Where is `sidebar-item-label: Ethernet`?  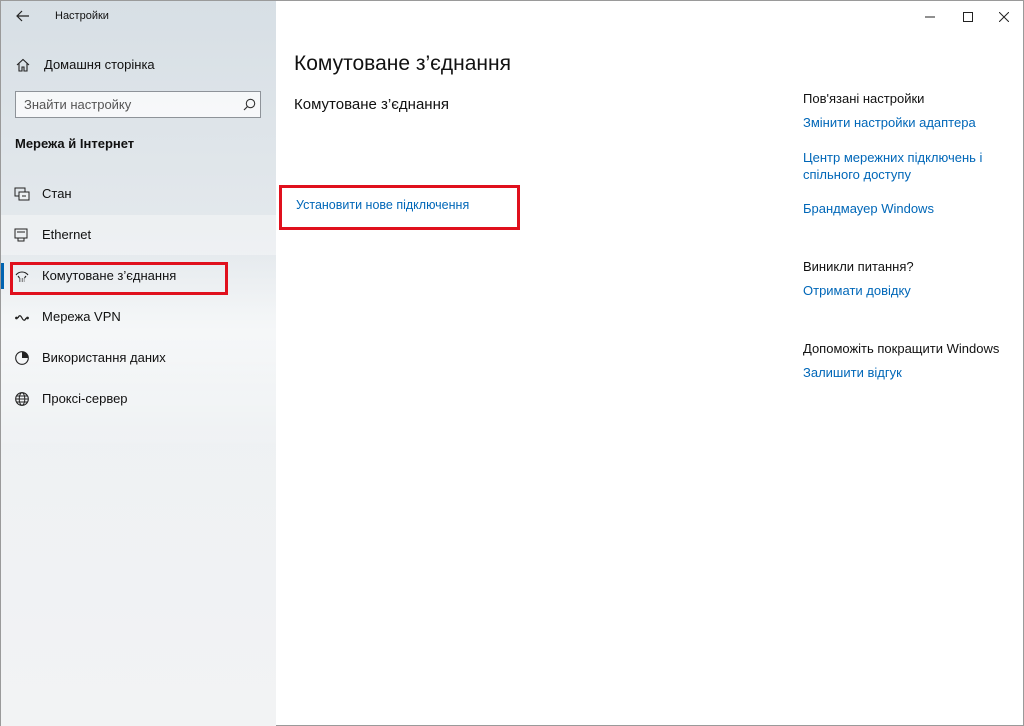 sidebar-item-label: Ethernet is located at coordinates (67, 234).